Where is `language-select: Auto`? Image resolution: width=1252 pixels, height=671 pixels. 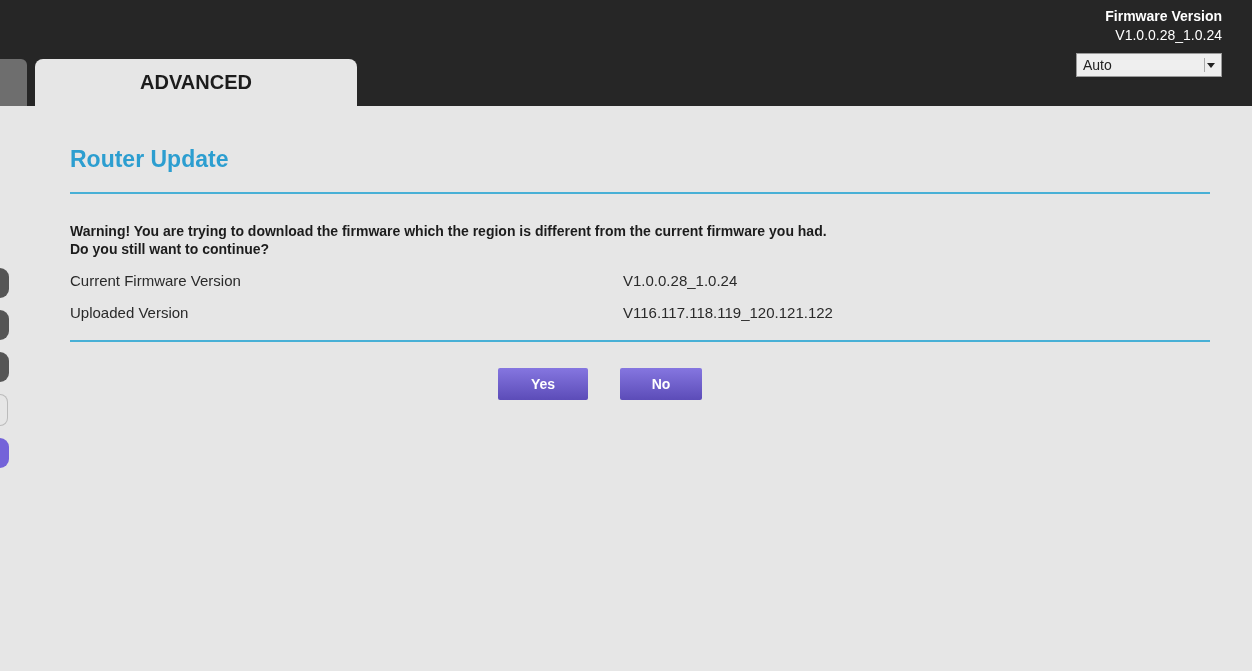
language-select: Auto is located at coordinates (1149, 65).